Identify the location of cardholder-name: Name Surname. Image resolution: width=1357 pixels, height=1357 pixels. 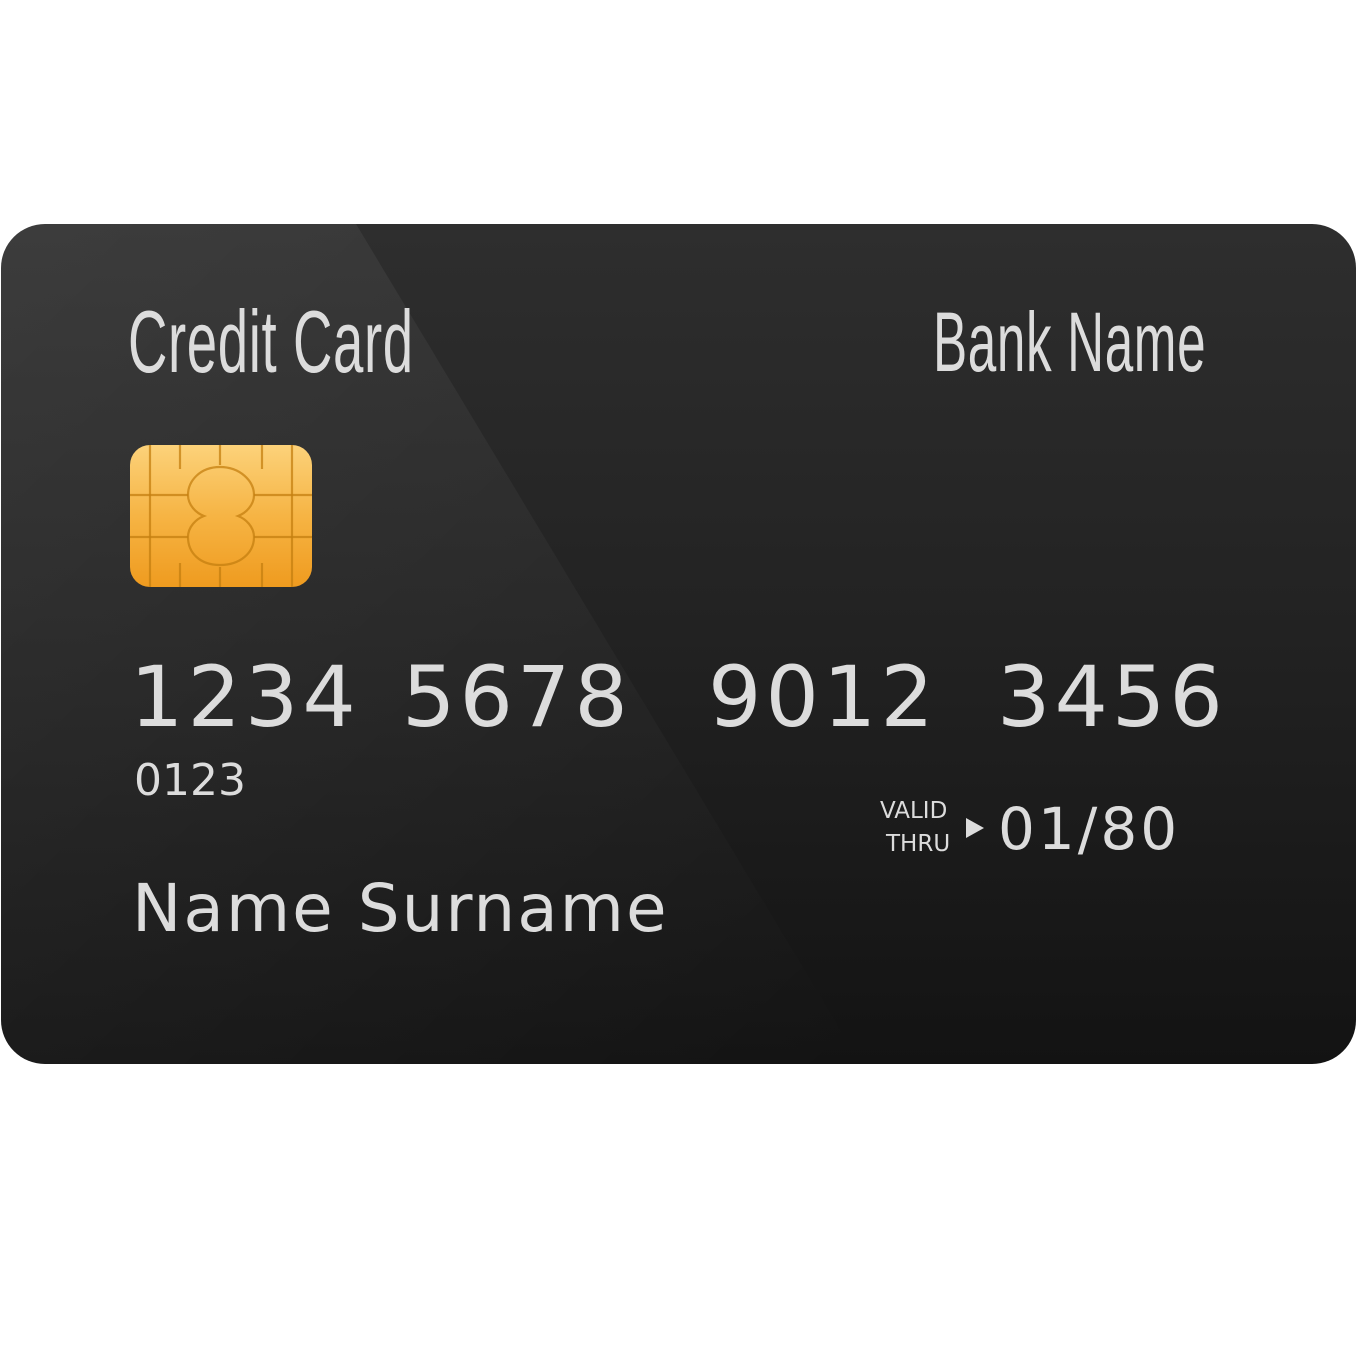
(400, 908).